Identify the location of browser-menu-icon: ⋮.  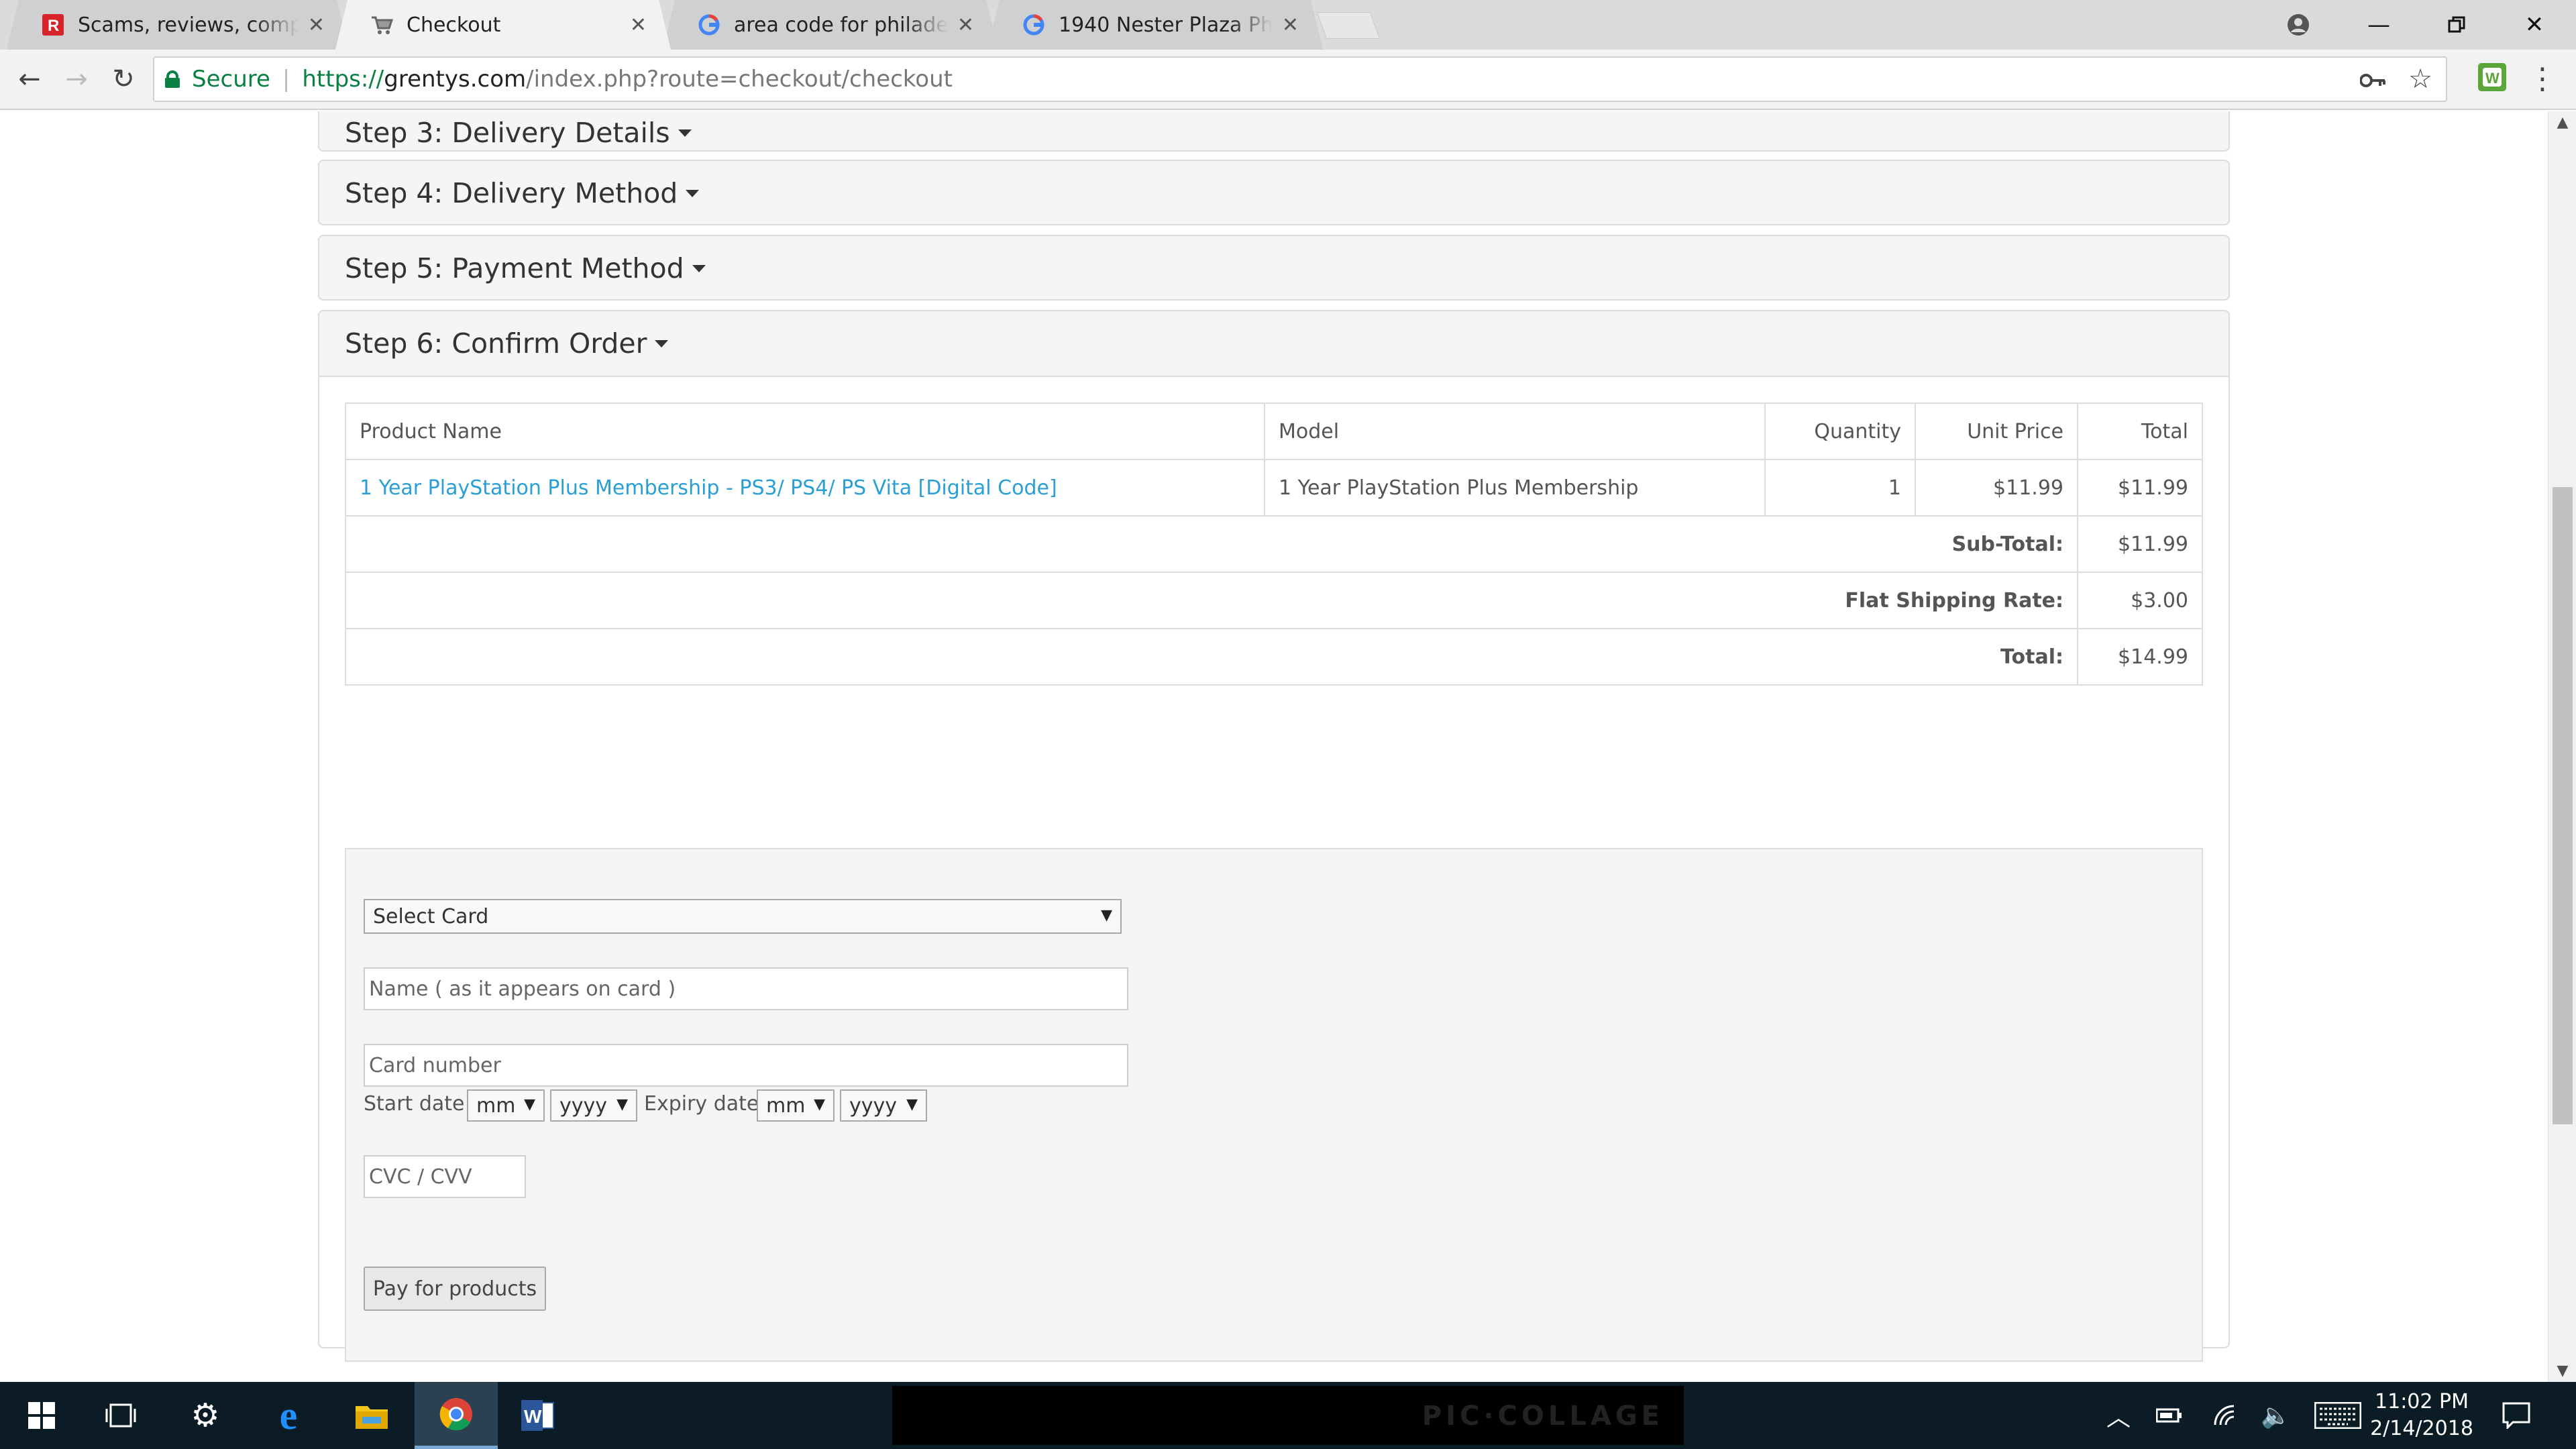
(2542, 79).